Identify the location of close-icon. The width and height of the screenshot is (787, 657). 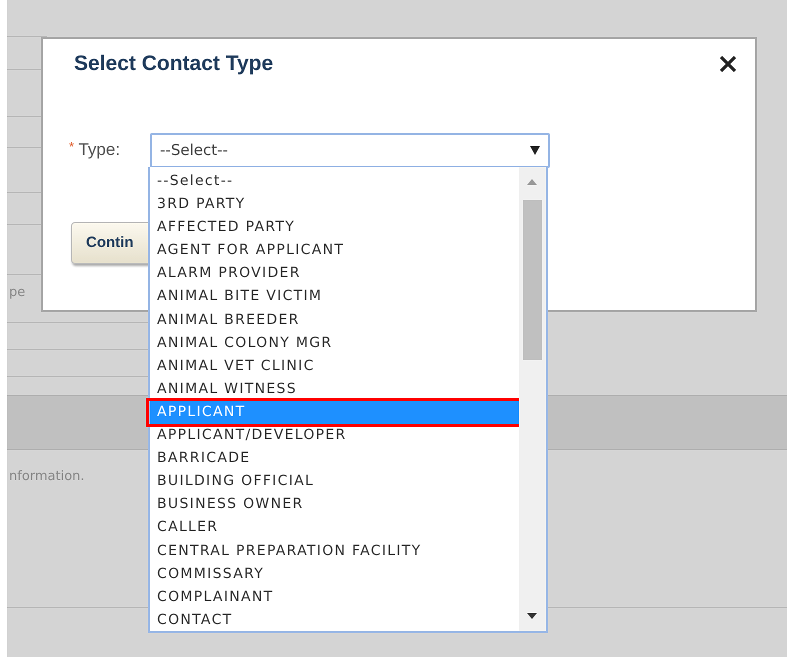
(728, 64).